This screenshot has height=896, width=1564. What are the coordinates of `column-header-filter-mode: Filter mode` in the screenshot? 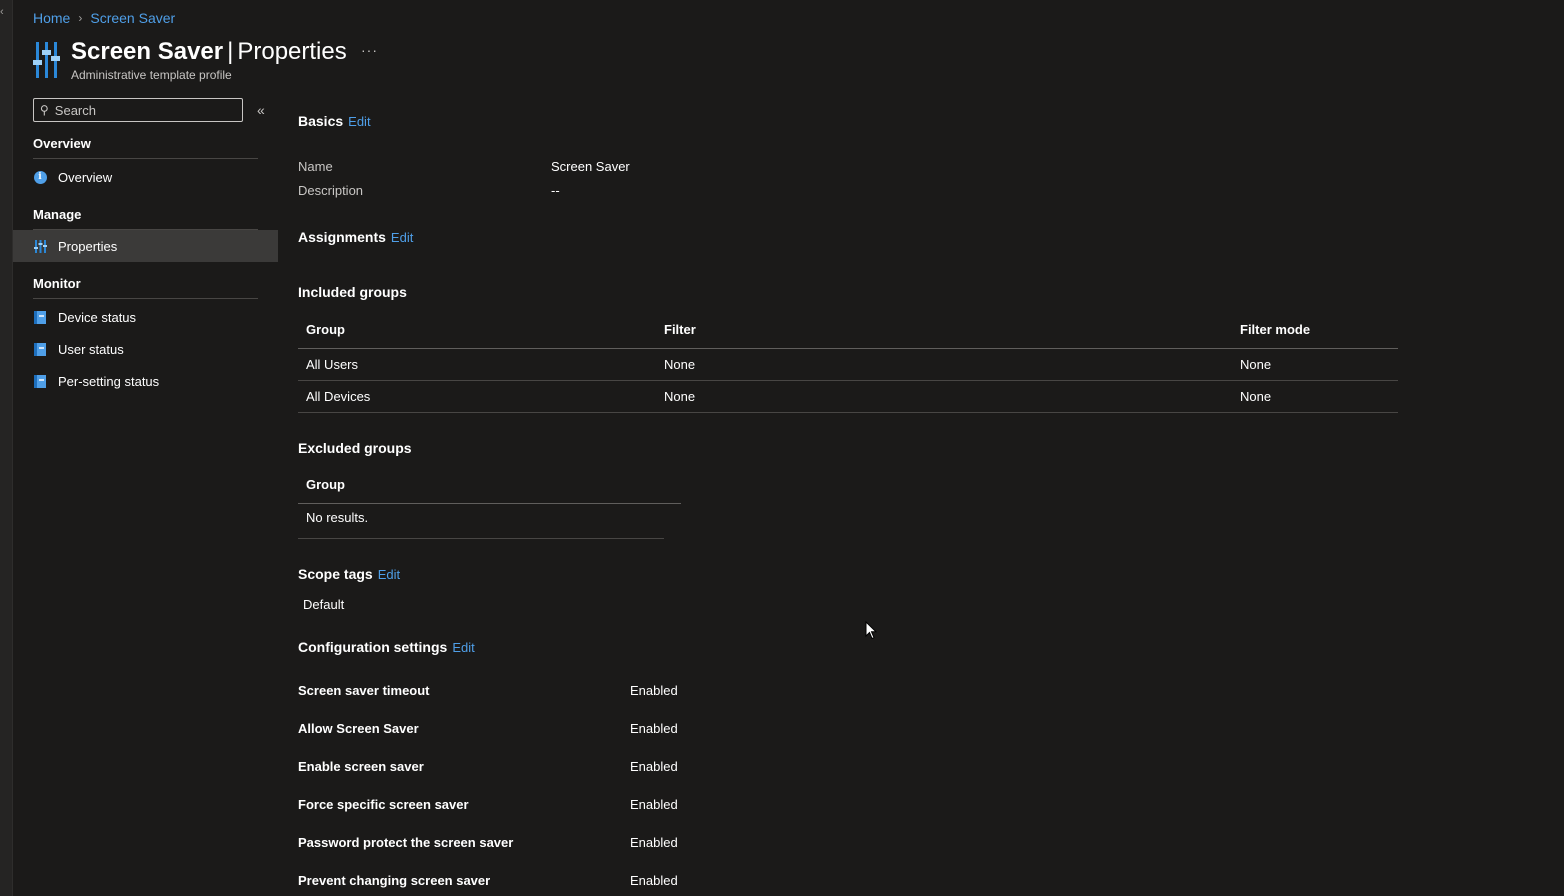 It's located at (1315, 330).